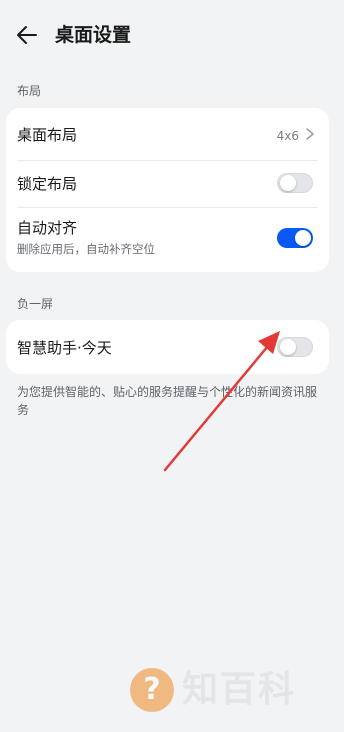 This screenshot has width=344, height=732. Describe the element at coordinates (86, 249) in the screenshot. I see `auto-align-subtitle: 删除应用后，自动补齐空位` at that location.